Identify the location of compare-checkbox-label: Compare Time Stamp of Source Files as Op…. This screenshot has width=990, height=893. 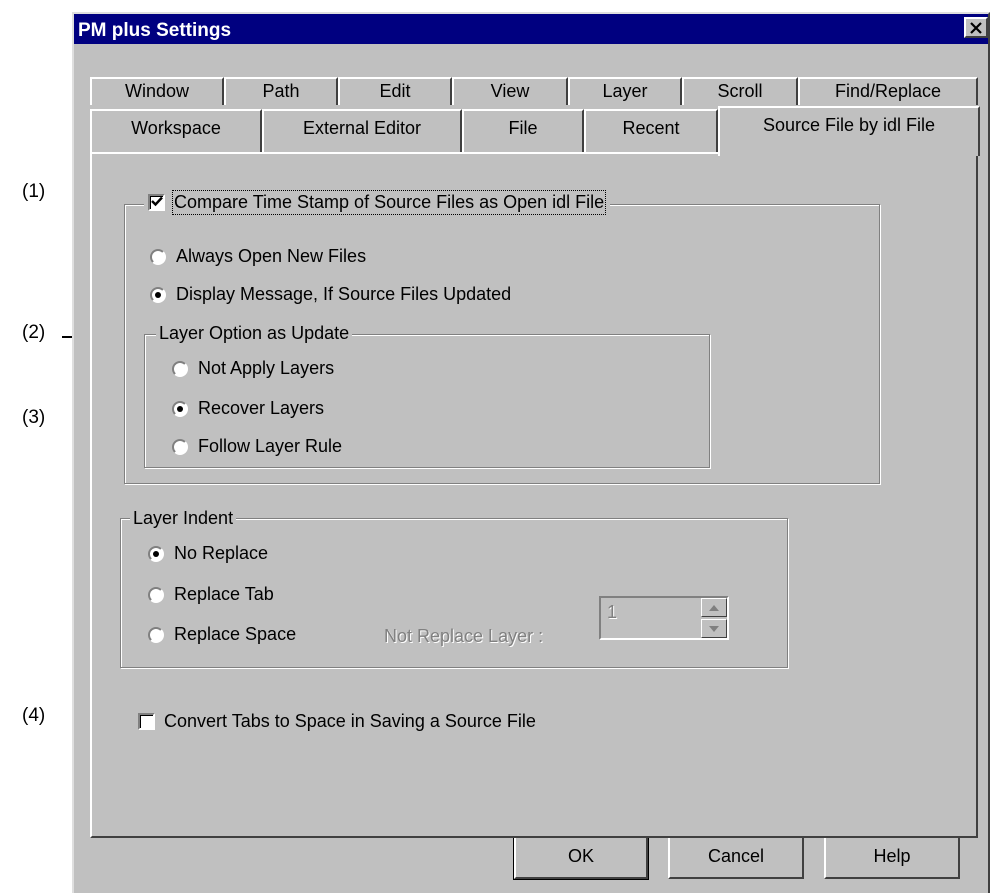
(389, 202).